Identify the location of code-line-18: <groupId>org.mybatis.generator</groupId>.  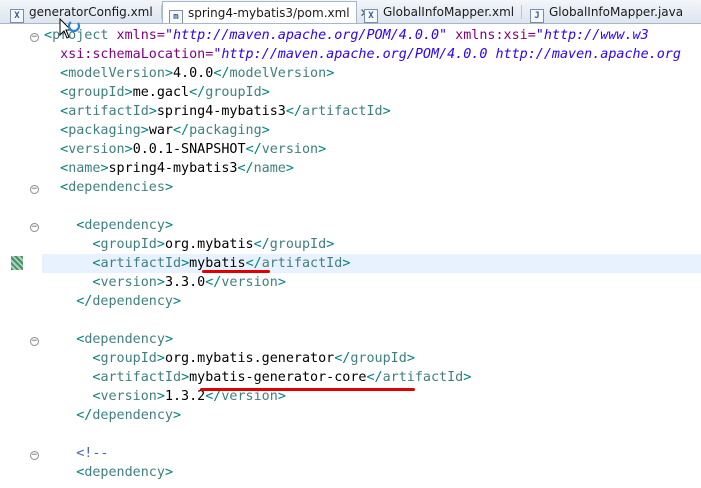
(229, 358).